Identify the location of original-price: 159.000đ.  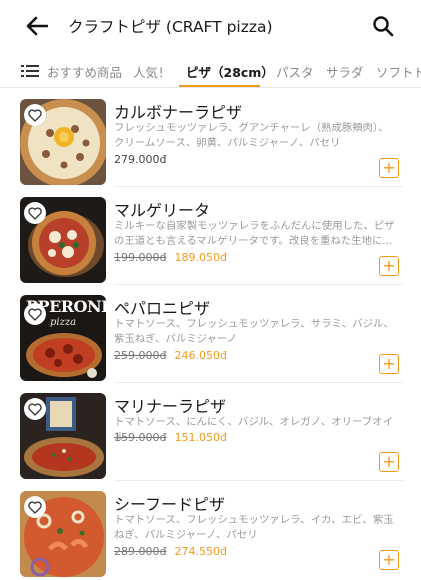
(140, 437).